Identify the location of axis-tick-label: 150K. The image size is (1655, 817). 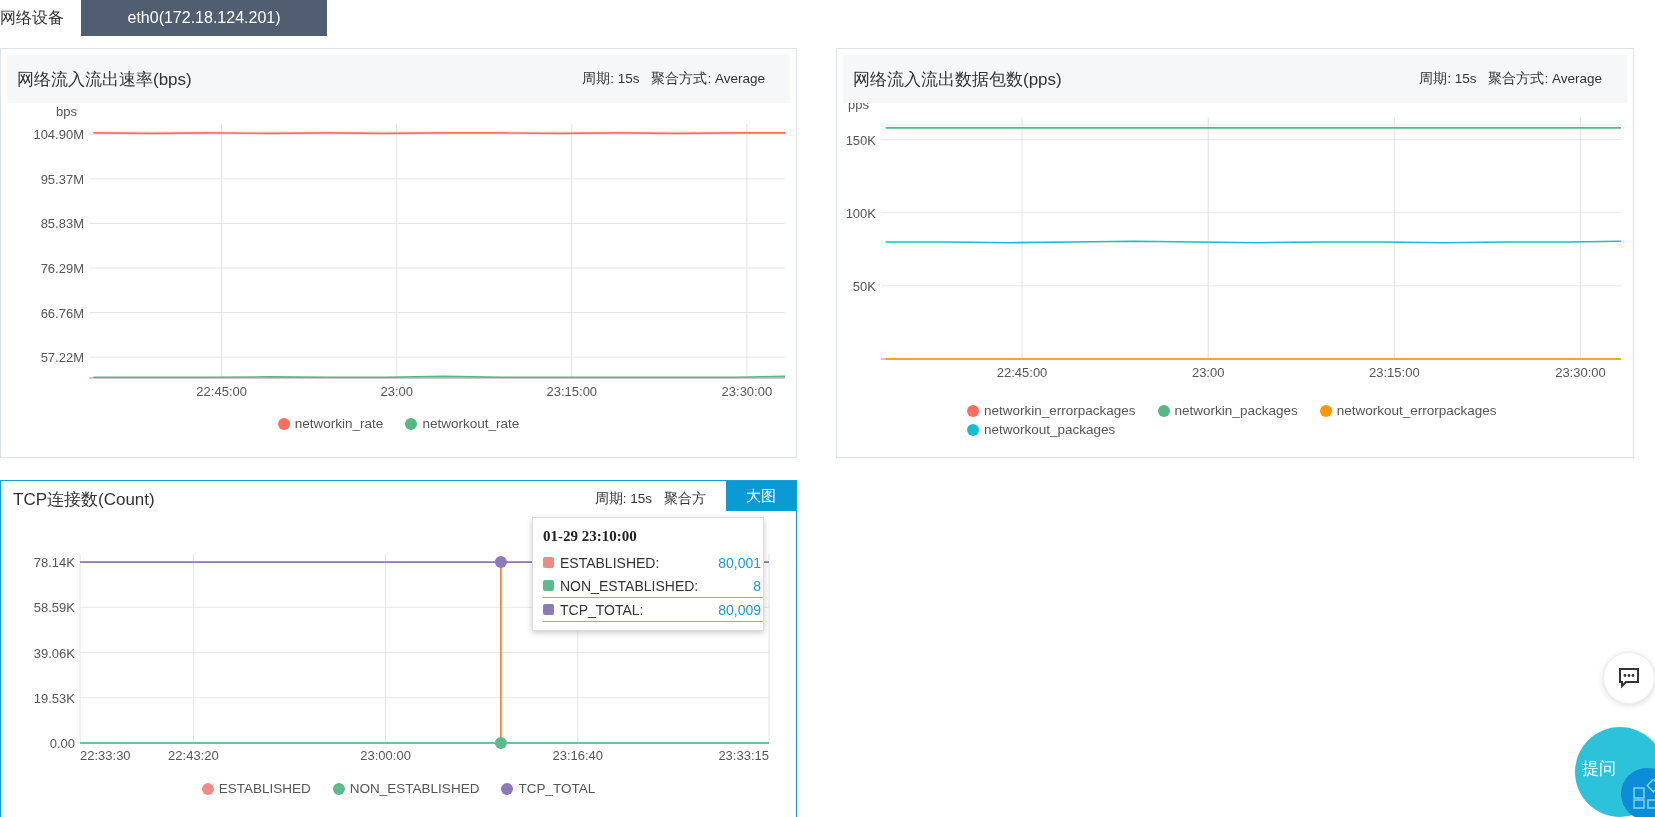
(860, 140).